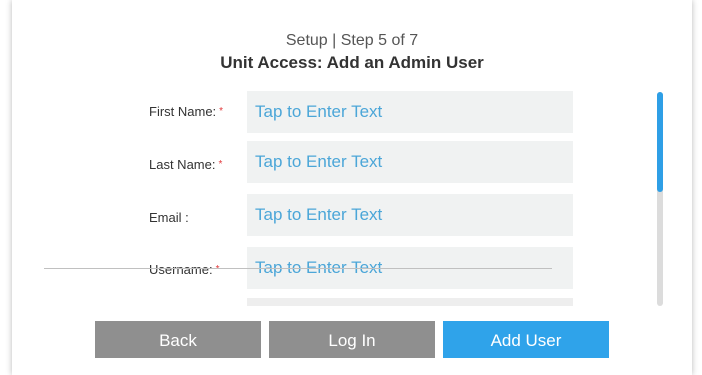  Describe the element at coordinates (181, 269) in the screenshot. I see `username-label-text: Username:` at that location.